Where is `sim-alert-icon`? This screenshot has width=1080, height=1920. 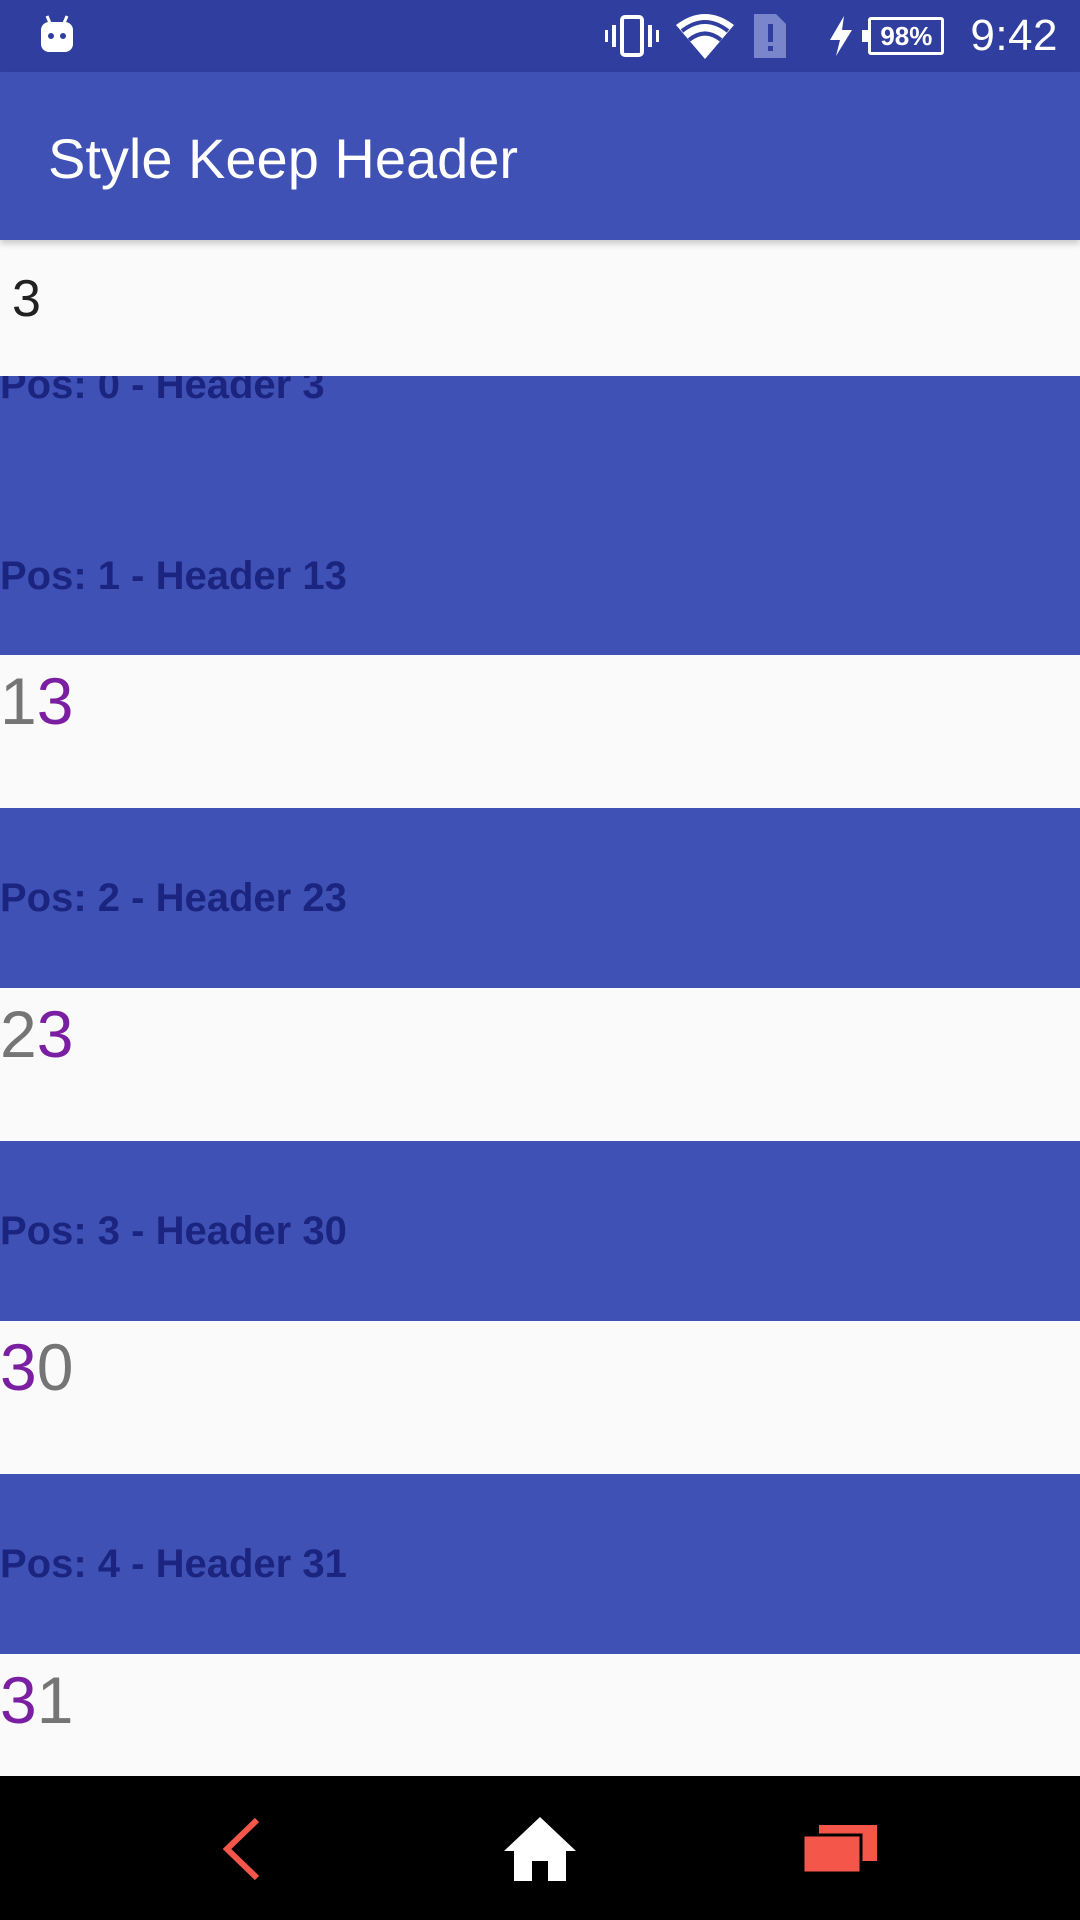 sim-alert-icon is located at coordinates (770, 36).